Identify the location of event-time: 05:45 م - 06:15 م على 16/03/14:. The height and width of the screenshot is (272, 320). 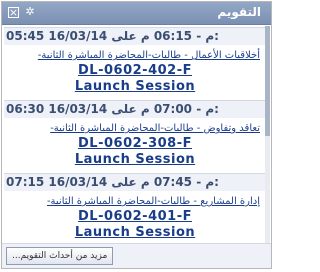
(112, 36).